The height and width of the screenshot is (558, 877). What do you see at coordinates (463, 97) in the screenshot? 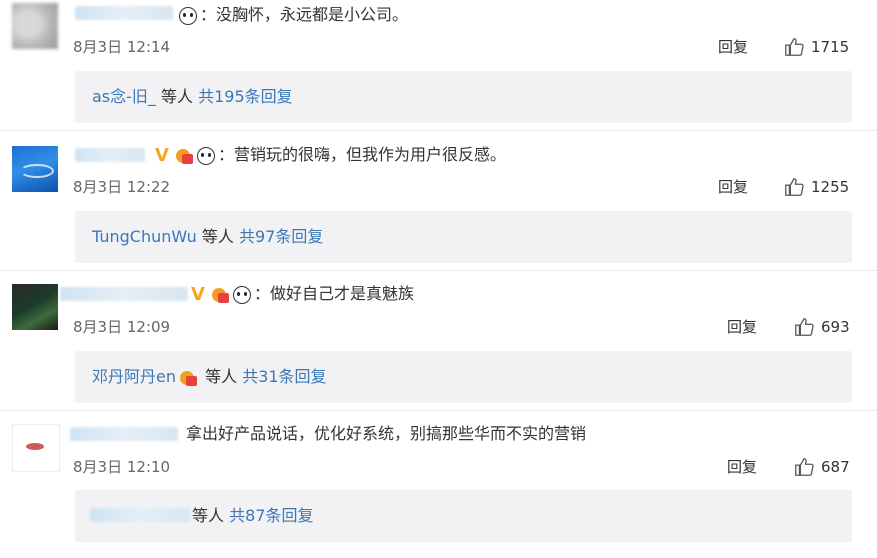
I see `sub-reply-summary: as念-旧_ 等人 共195条回复` at bounding box center [463, 97].